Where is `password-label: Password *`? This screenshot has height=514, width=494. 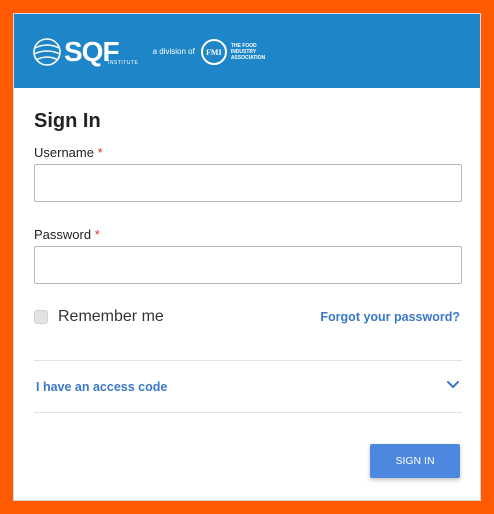
password-label: Password * is located at coordinates (67, 234).